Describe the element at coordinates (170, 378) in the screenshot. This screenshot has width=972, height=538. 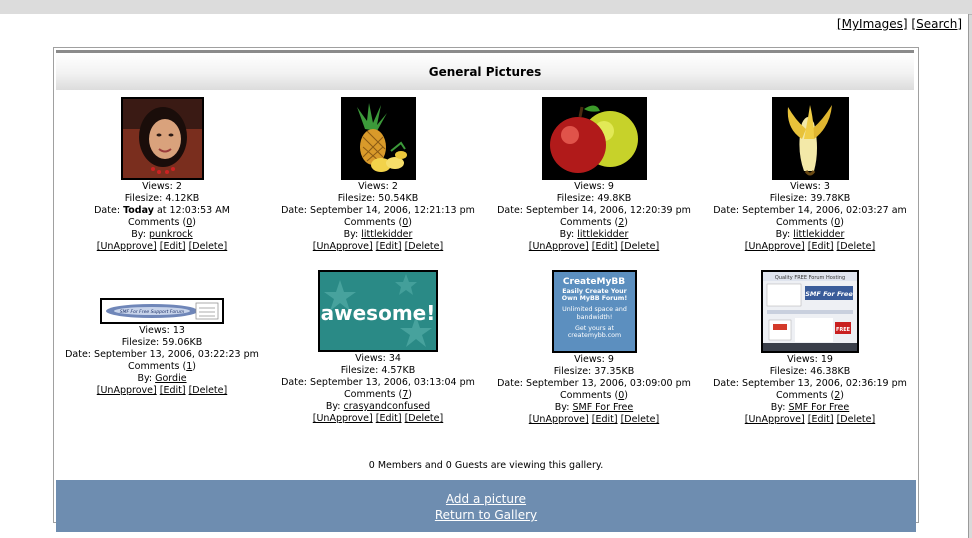
I see `author-link: Gordie` at that location.